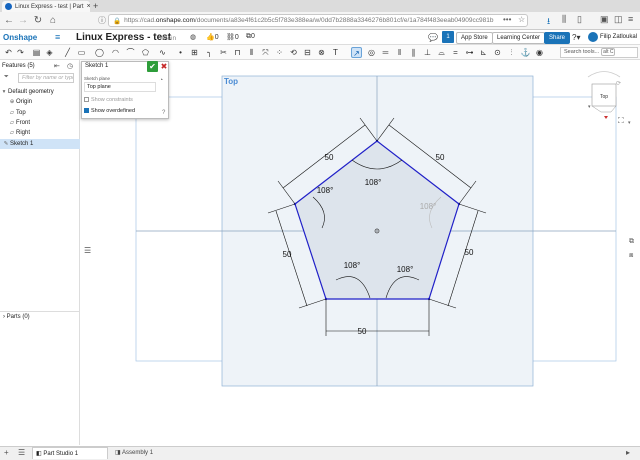  What do you see at coordinates (18, 66) in the screenshot?
I see `features-header: Features (5)` at bounding box center [18, 66].